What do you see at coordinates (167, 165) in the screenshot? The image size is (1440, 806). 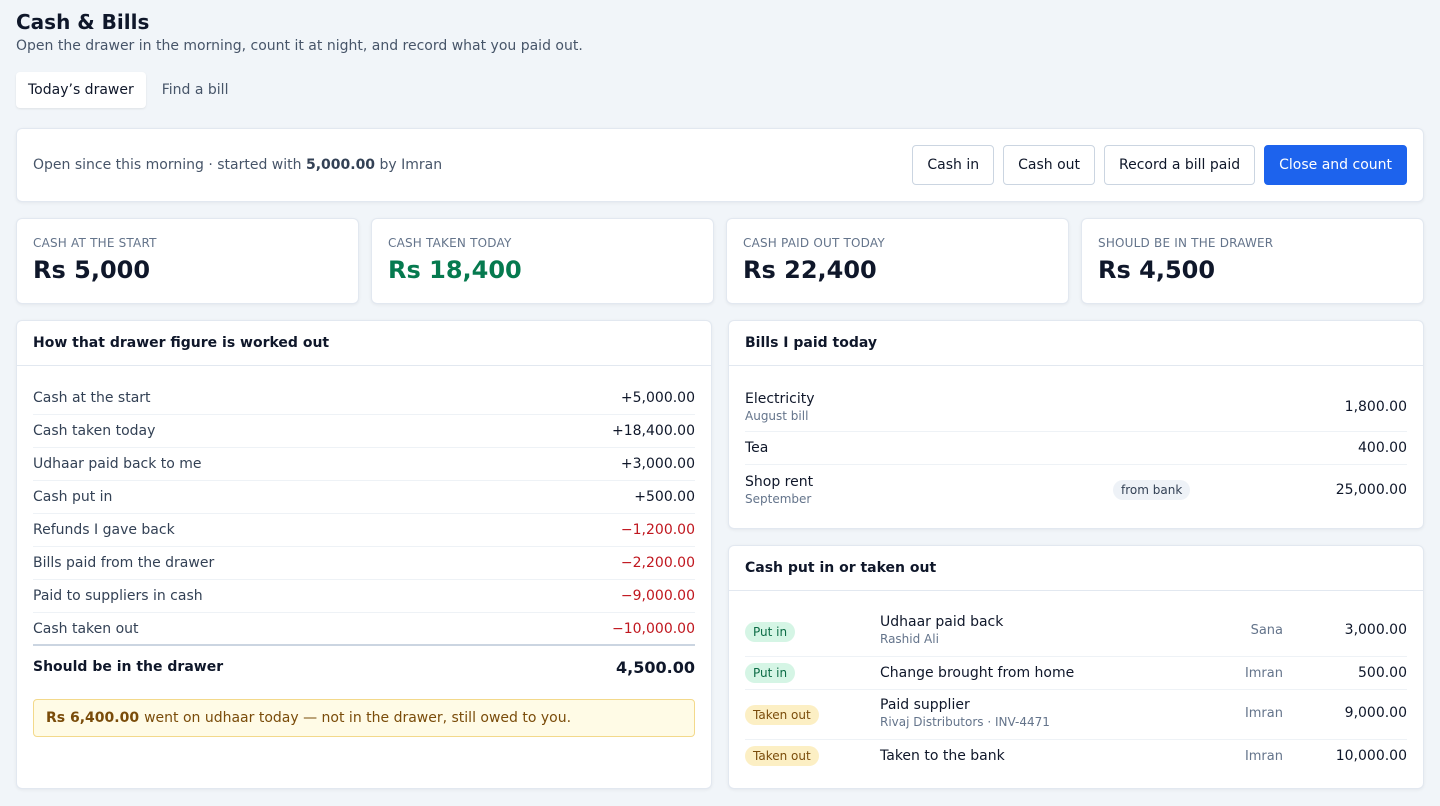 I see `status-prefix: Open since this morning · started with` at bounding box center [167, 165].